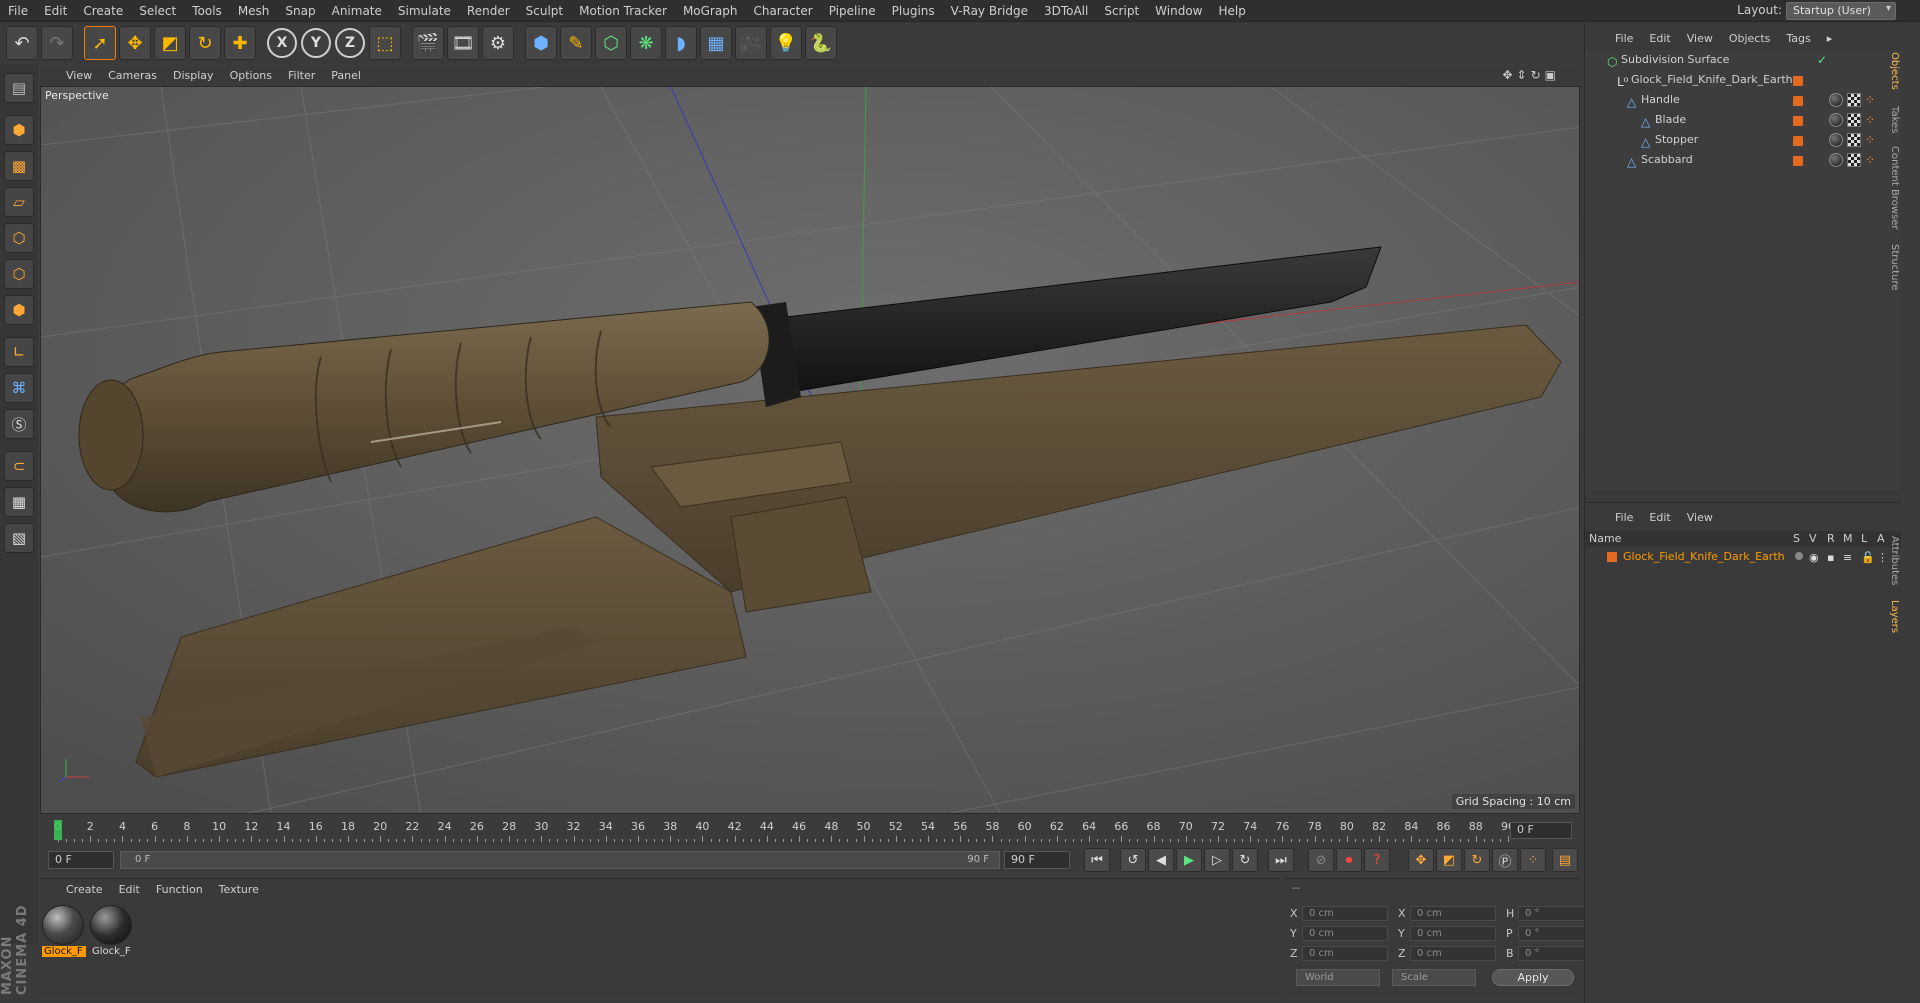  What do you see at coordinates (58, 830) in the screenshot?
I see `playhead` at bounding box center [58, 830].